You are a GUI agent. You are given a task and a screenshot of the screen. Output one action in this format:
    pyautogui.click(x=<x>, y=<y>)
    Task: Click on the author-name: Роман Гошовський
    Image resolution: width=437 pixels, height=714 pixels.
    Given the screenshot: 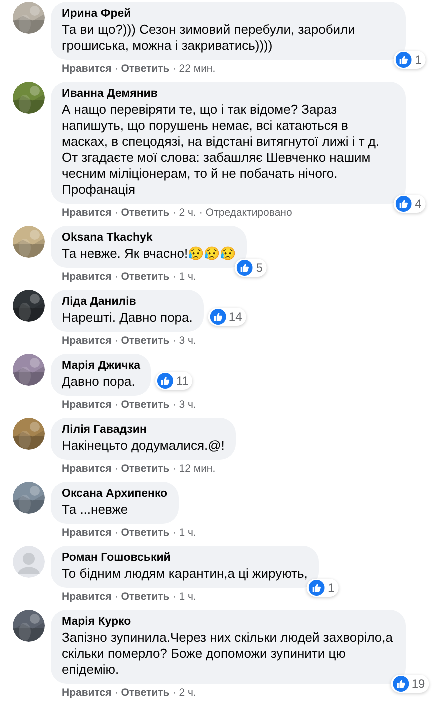 What is the action you would take?
    pyautogui.click(x=185, y=558)
    